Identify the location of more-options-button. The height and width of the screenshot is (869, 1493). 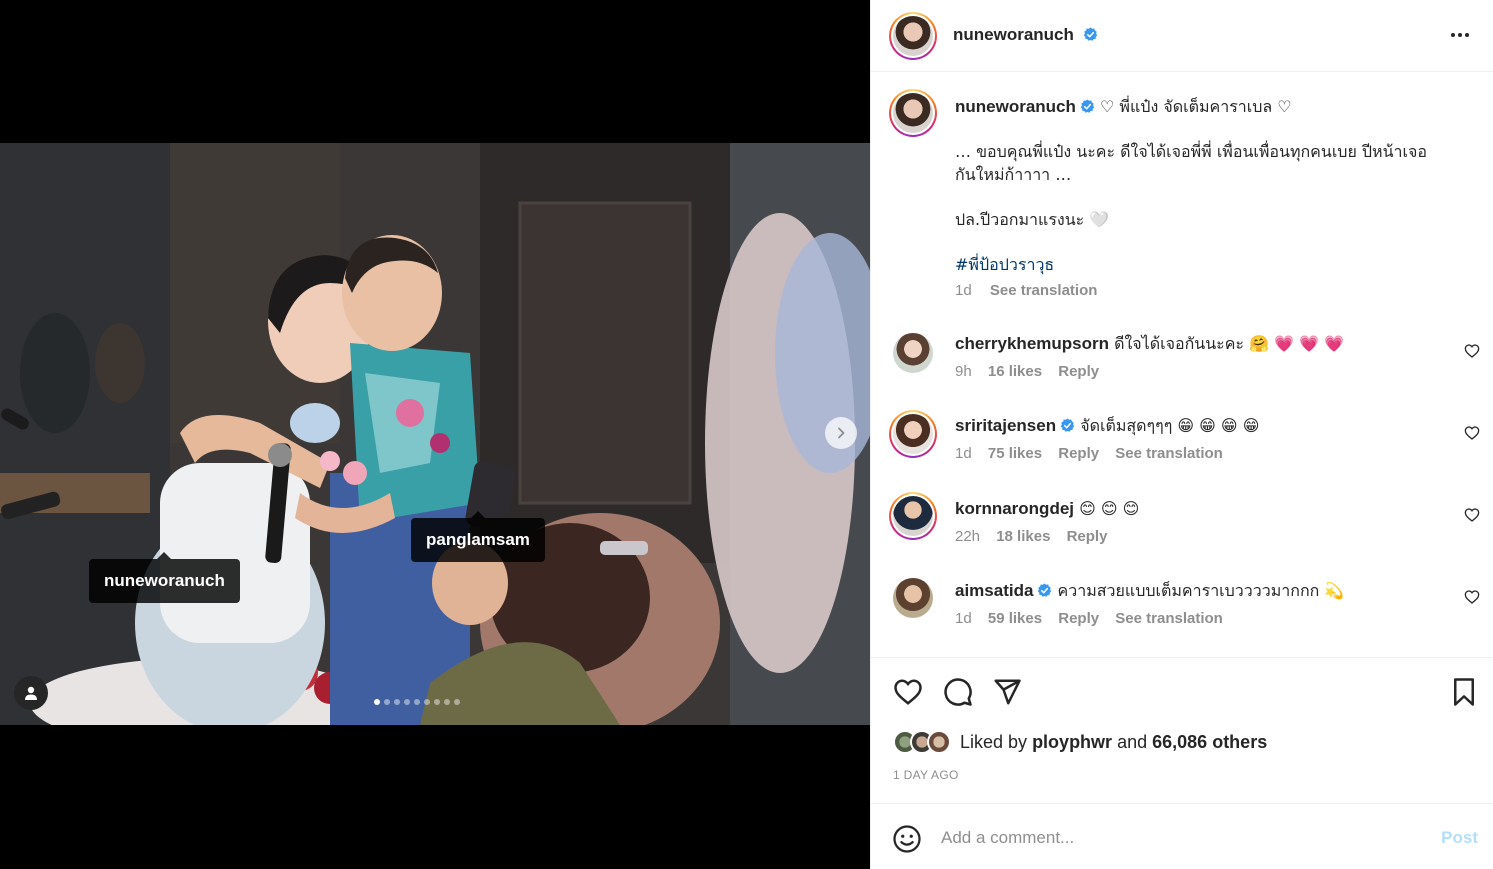
(1460, 35).